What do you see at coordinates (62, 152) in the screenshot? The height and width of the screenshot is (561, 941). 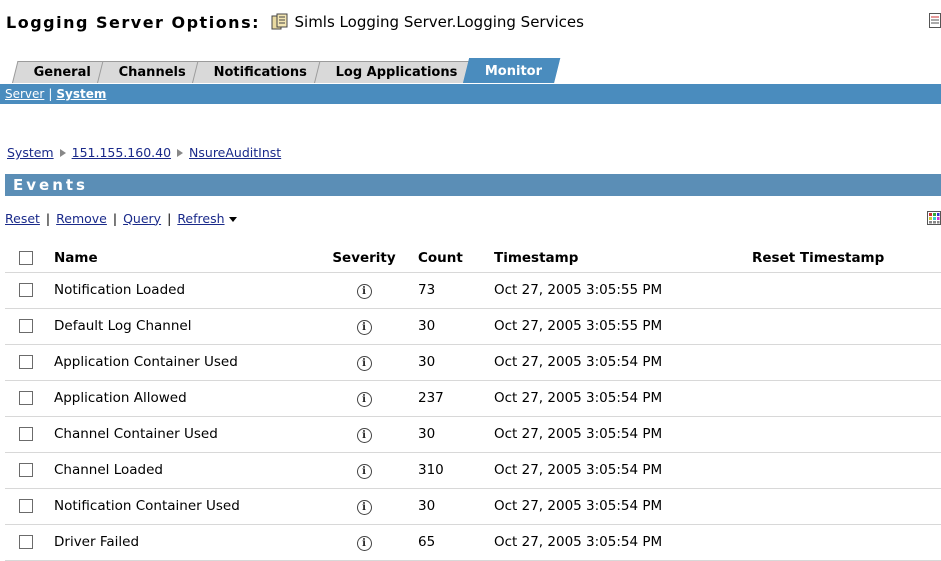 I see `breadcrumb-arrow-icon` at bounding box center [62, 152].